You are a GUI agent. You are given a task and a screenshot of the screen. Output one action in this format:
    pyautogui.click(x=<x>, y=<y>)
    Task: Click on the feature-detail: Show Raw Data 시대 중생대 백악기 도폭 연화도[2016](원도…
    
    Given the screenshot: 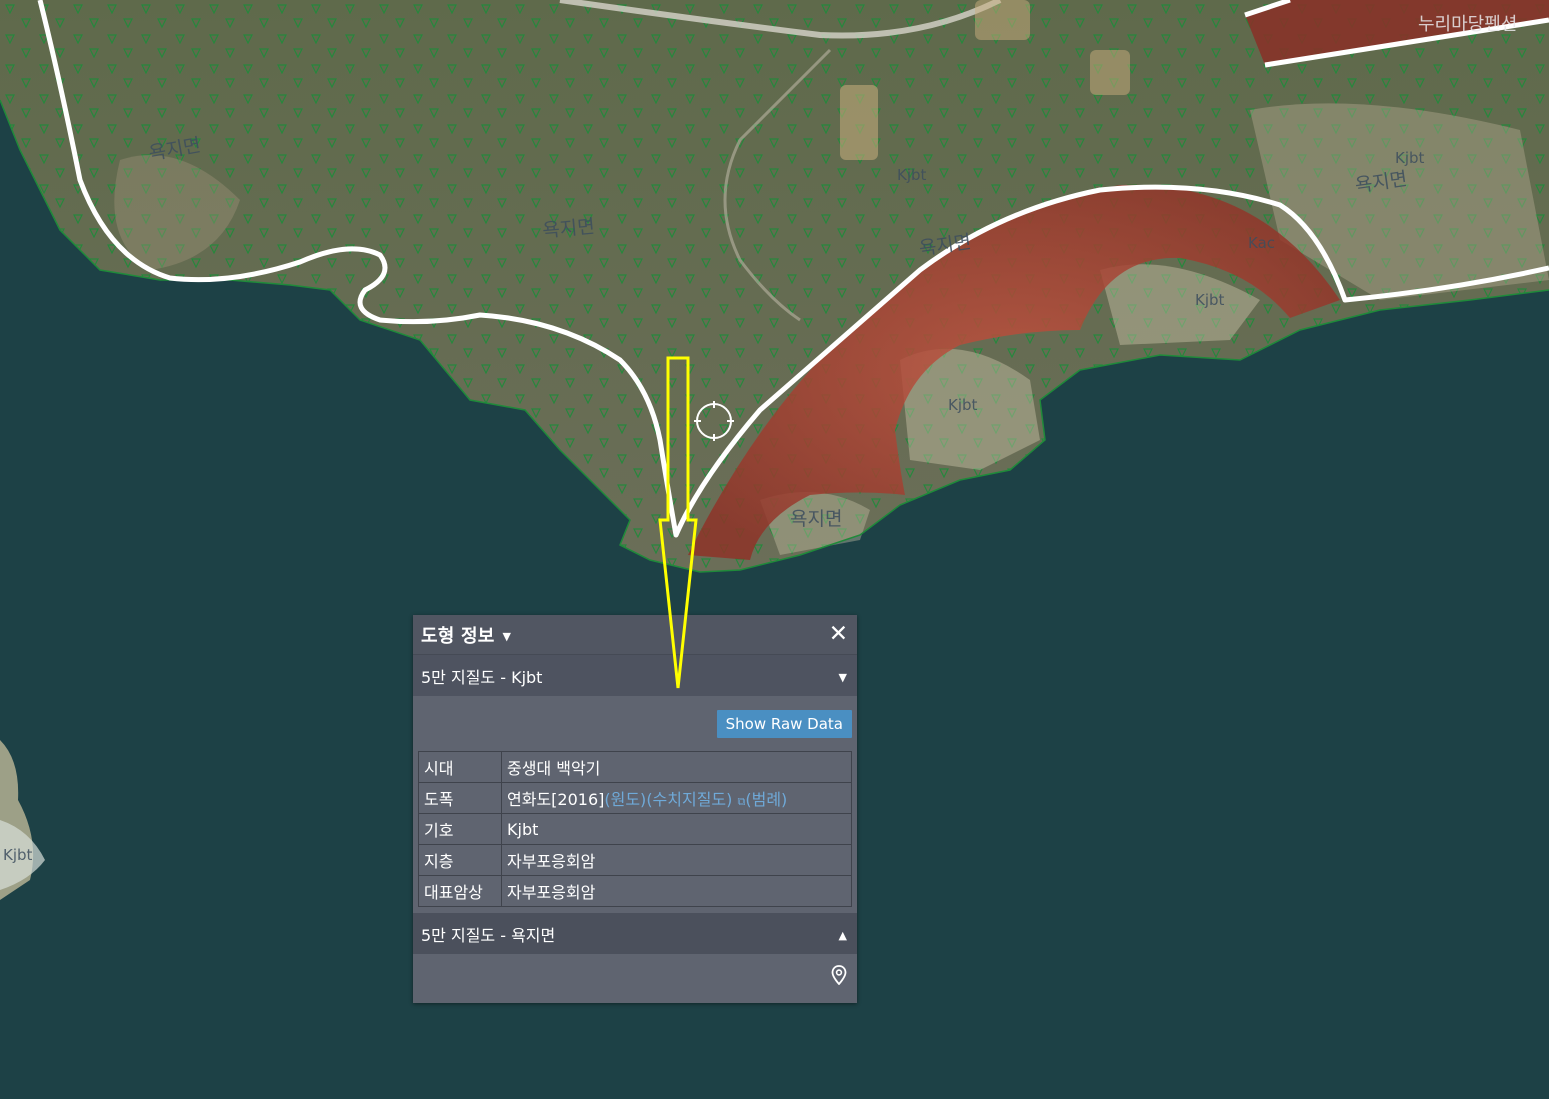 What is the action you would take?
    pyautogui.click(x=635, y=801)
    